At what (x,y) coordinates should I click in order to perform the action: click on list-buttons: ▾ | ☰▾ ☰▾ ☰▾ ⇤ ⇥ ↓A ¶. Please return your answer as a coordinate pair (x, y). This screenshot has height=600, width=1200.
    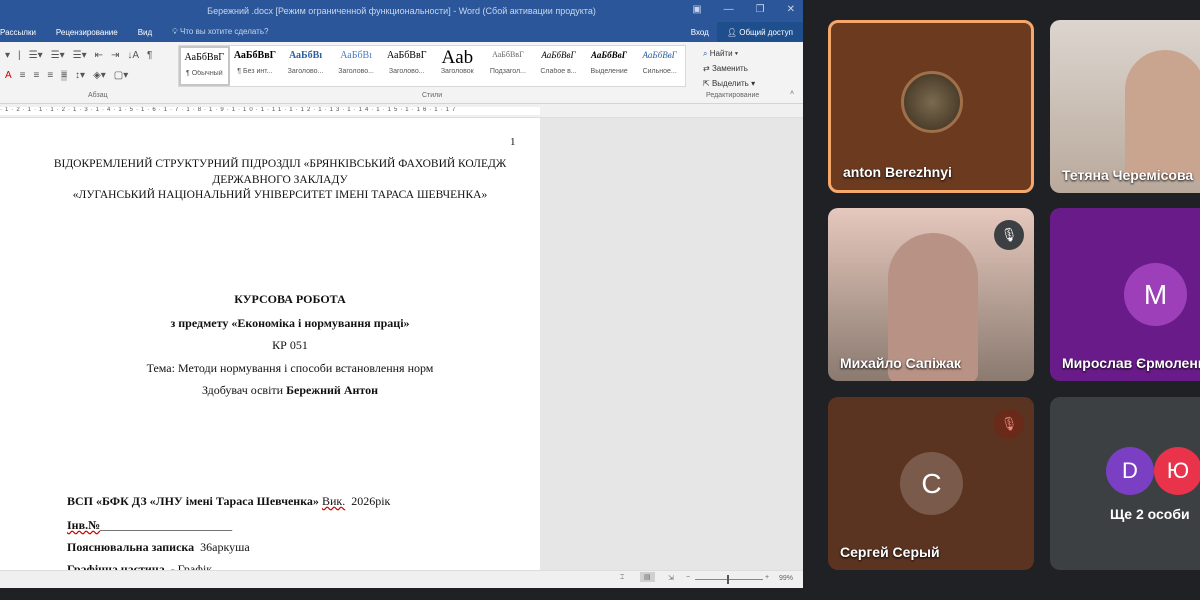
    Looking at the image, I should click on (78, 55).